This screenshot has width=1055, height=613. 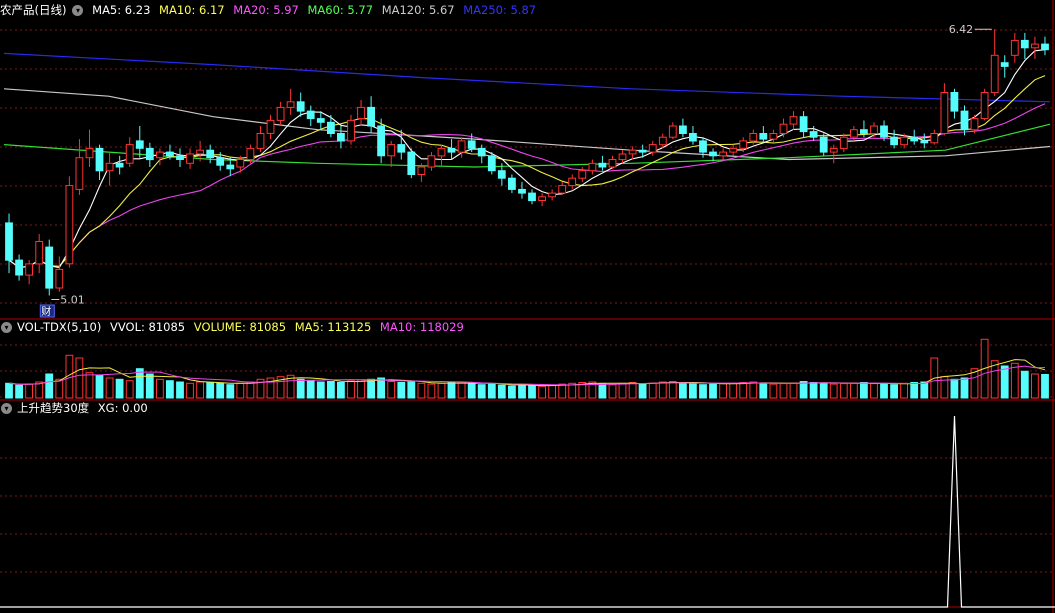 I want to click on financial-report-marker-label: 财, so click(x=46, y=311).